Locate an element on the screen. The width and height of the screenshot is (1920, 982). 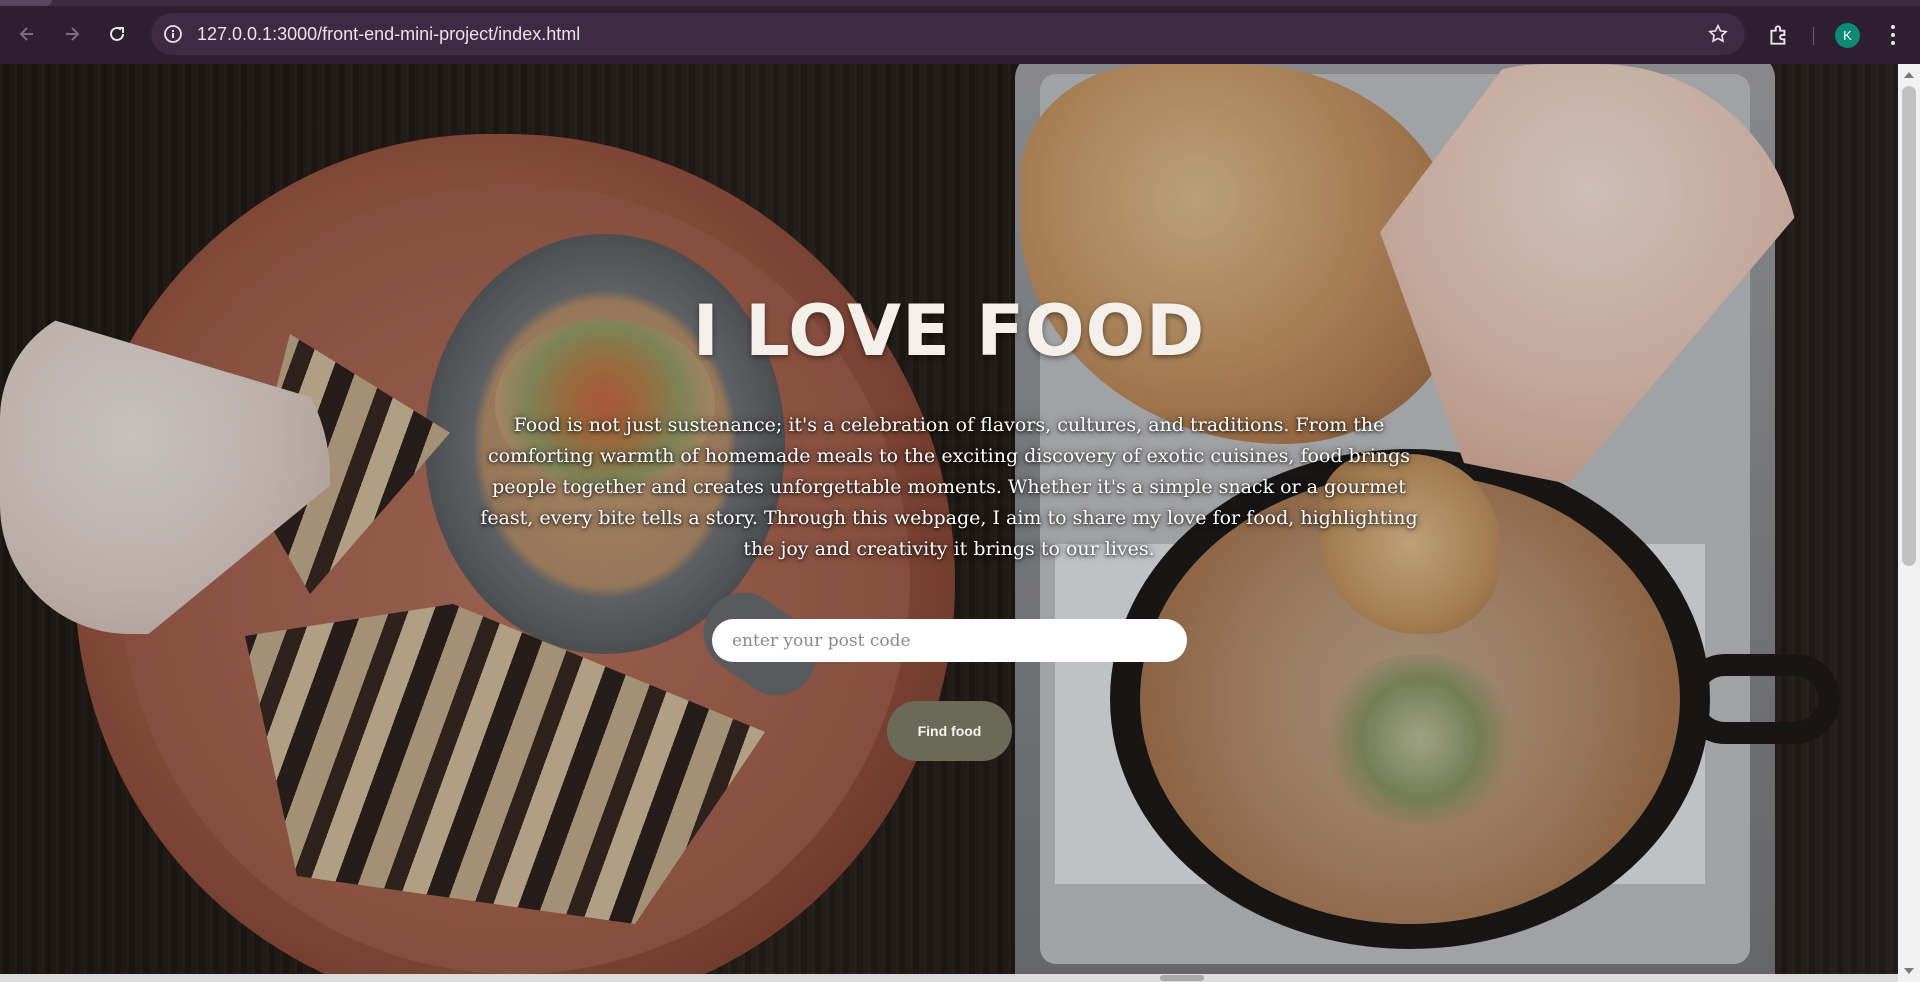
reload-icon is located at coordinates (117, 33).